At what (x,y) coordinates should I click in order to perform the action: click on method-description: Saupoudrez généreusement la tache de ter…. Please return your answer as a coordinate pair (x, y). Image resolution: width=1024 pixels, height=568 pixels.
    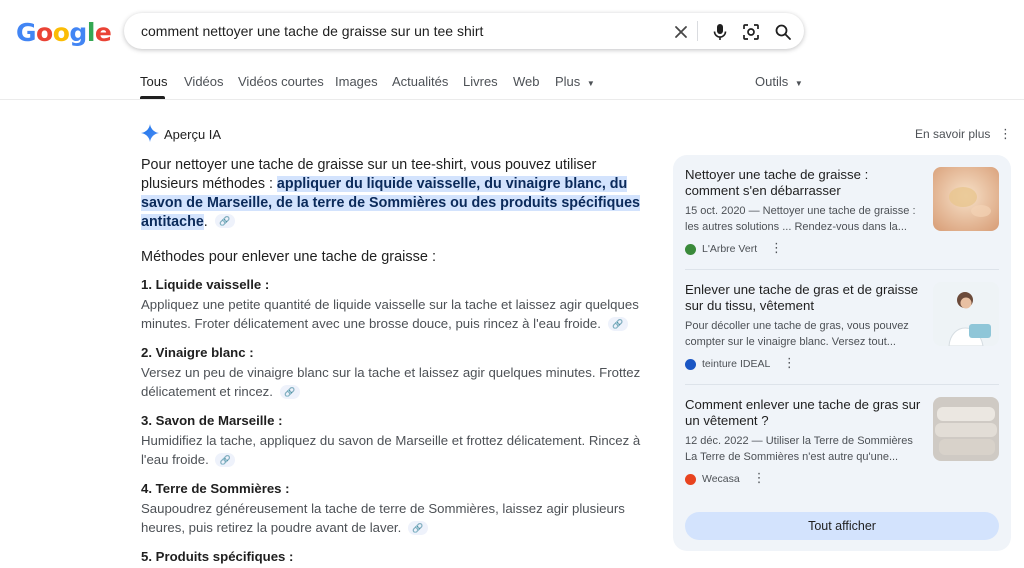
    Looking at the image, I should click on (383, 518).